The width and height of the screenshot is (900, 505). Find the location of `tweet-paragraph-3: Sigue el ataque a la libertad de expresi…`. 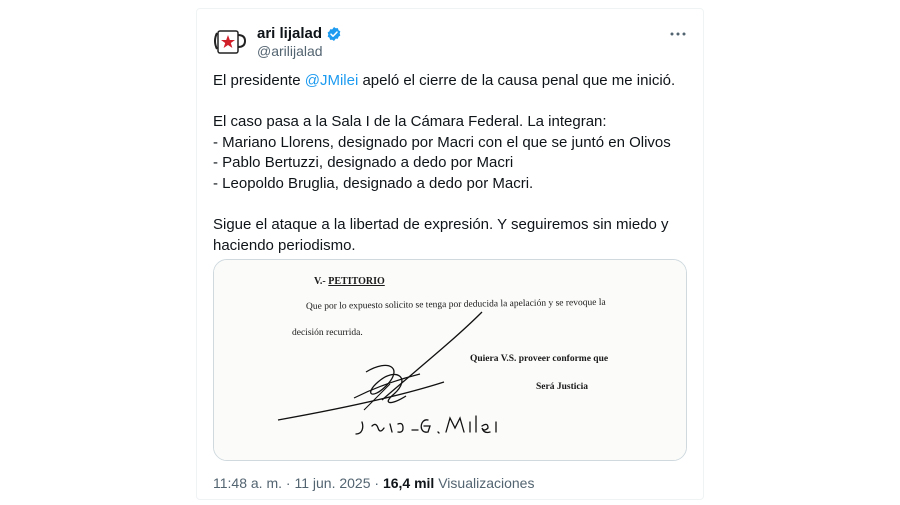

tweet-paragraph-3: Sigue el ataque a la libertad de expresi… is located at coordinates (443, 235).